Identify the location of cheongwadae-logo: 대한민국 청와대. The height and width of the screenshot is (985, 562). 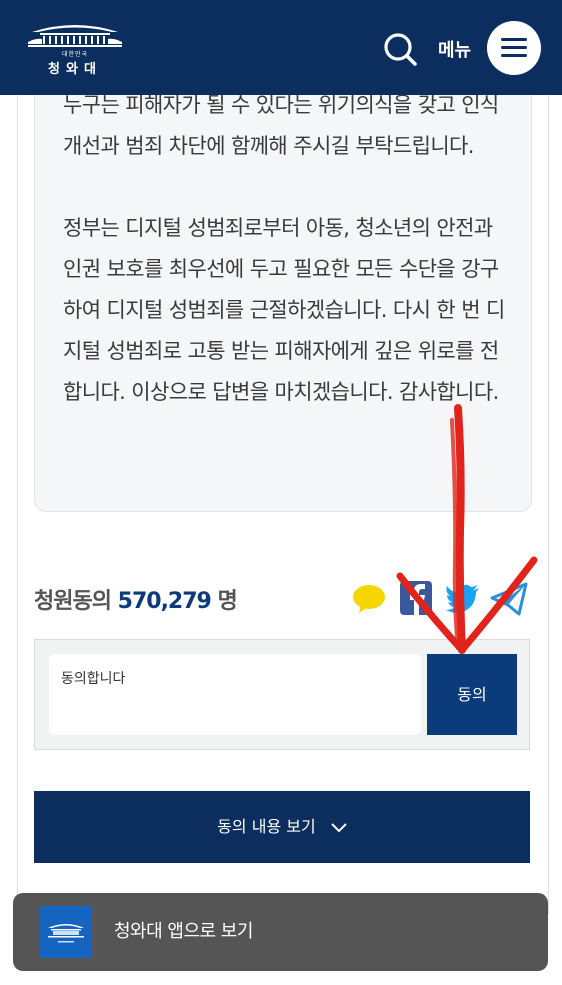
(75, 48).